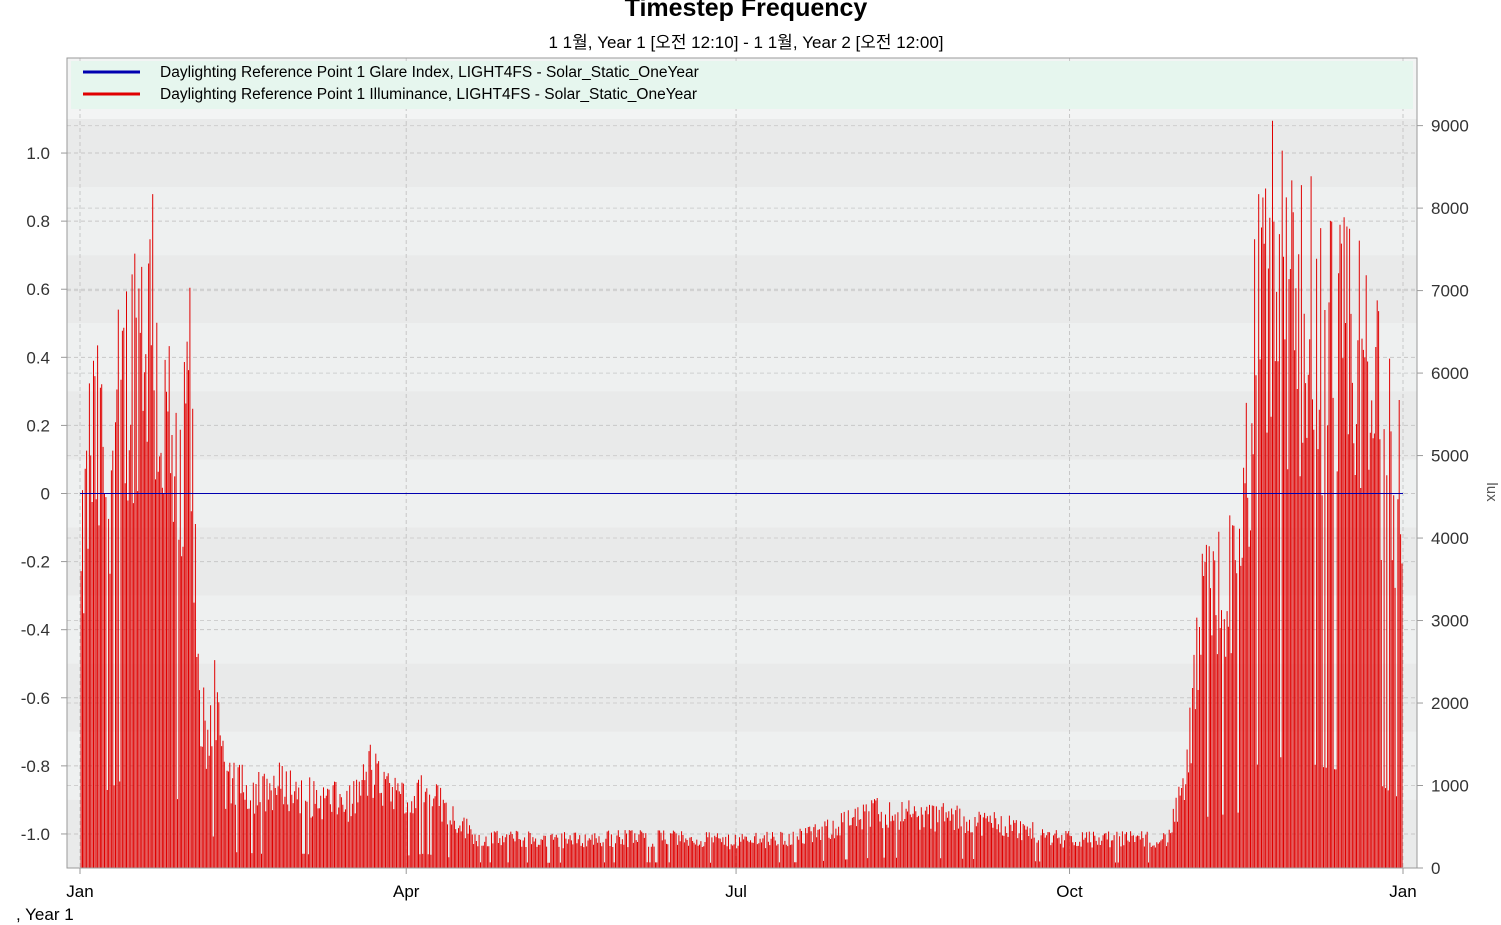 This screenshot has height=925, width=1501. What do you see at coordinates (38, 153) in the screenshot?
I see `left-axis-tick-label: 1.0` at bounding box center [38, 153].